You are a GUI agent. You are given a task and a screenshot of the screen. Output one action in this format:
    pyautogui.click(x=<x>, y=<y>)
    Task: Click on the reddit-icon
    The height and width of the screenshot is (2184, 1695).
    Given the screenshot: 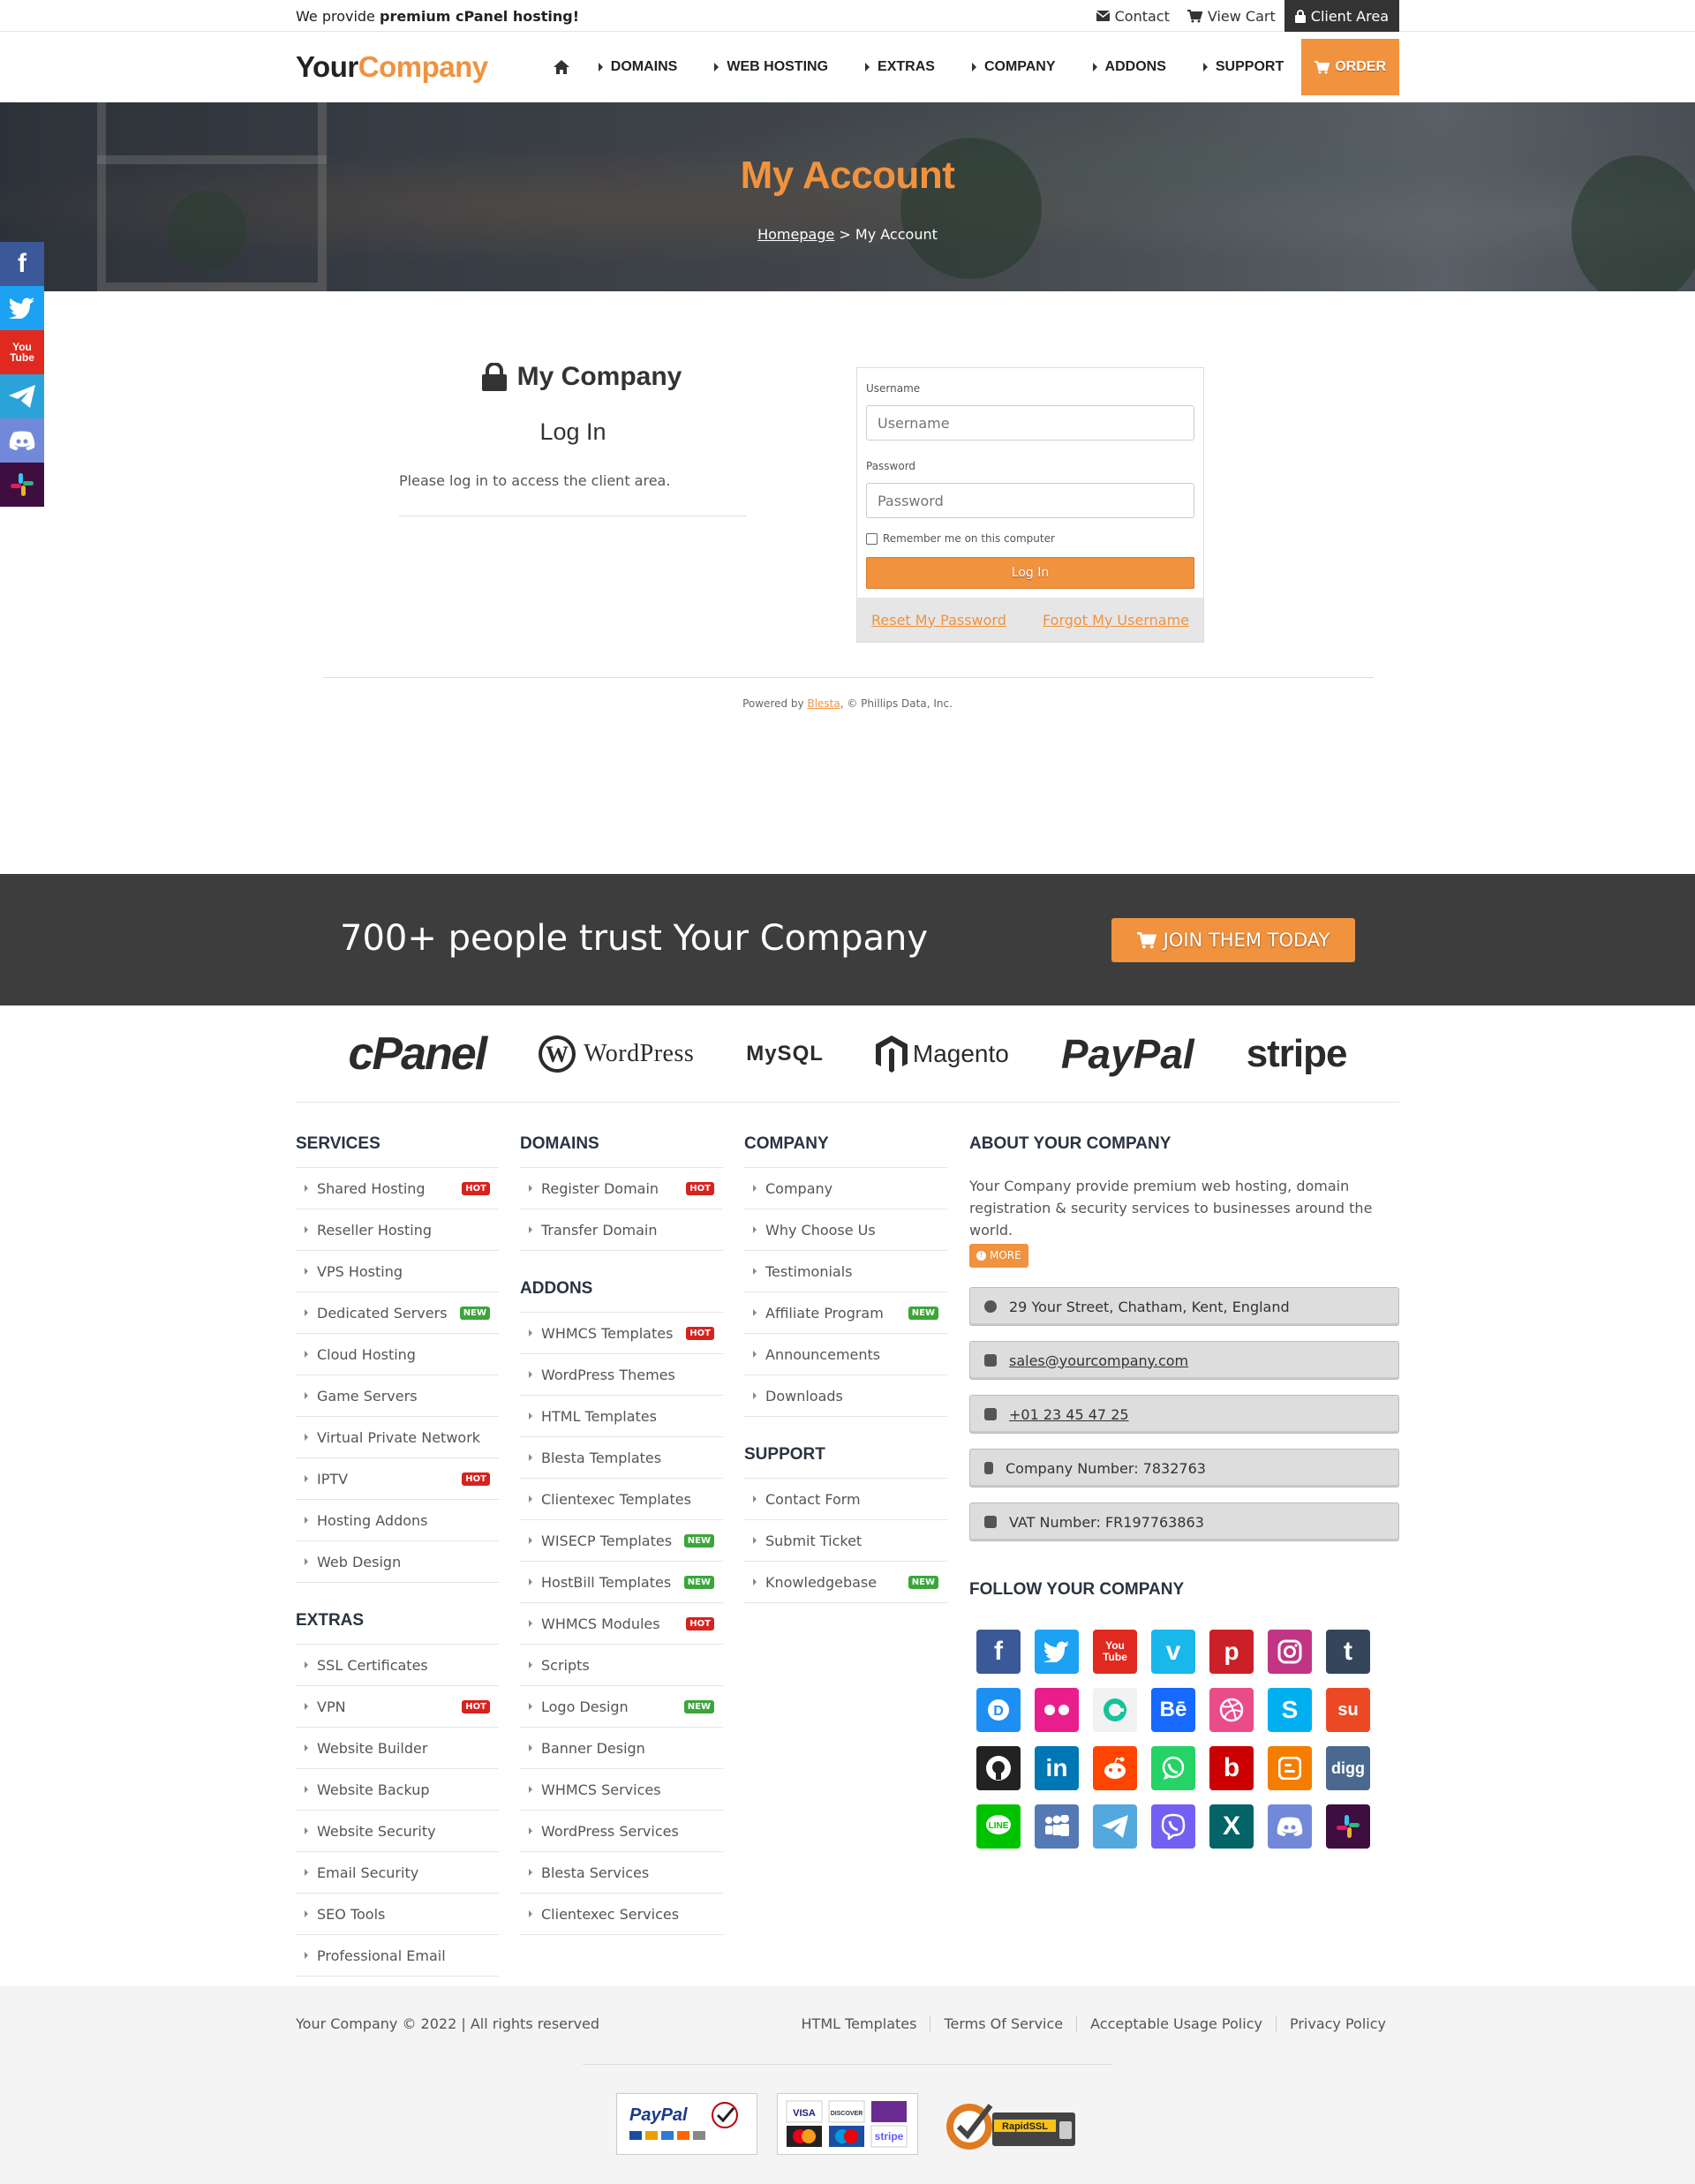 What is the action you would take?
    pyautogui.click(x=1115, y=1768)
    